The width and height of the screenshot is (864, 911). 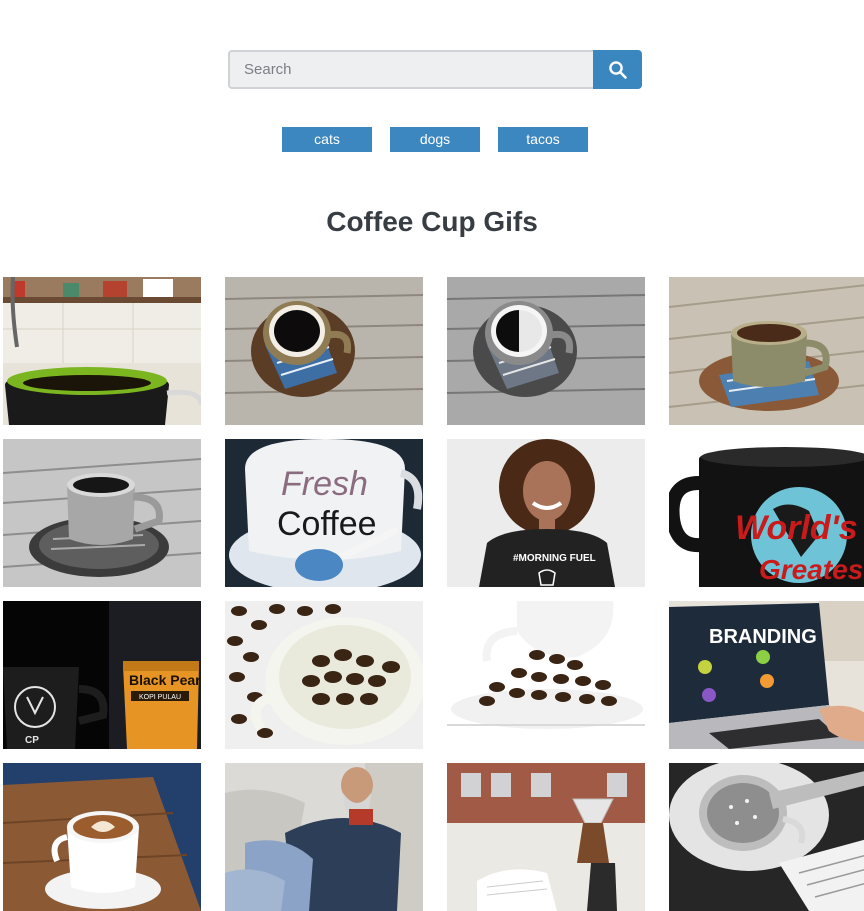 What do you see at coordinates (324, 484) in the screenshot?
I see `fresh-text: Fresh` at bounding box center [324, 484].